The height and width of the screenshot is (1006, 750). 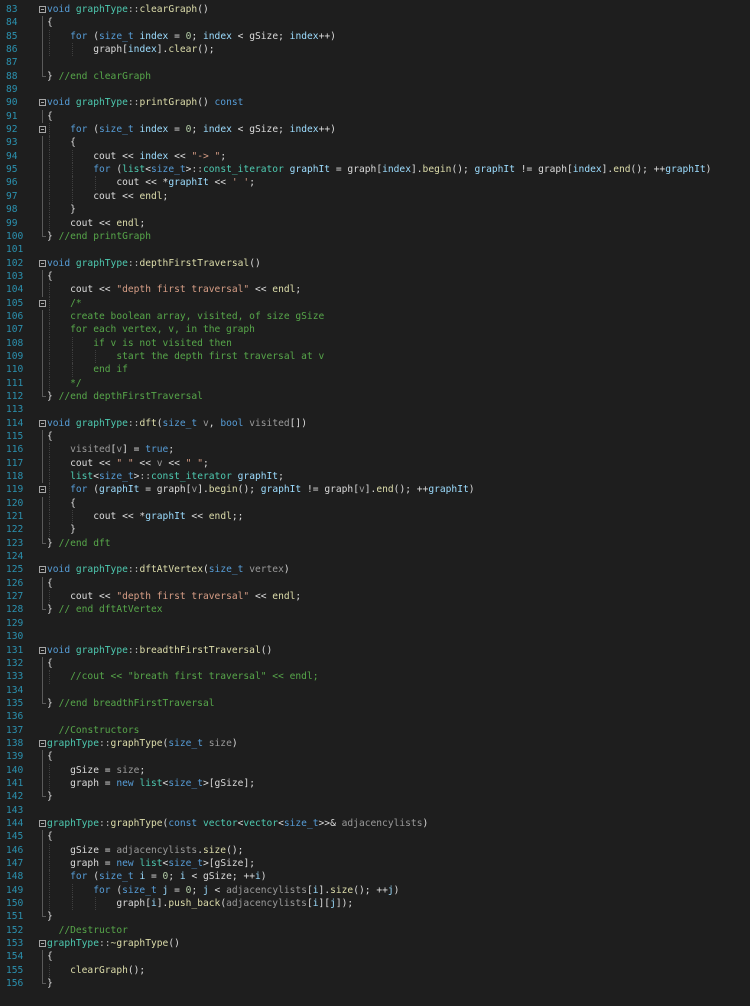 What do you see at coordinates (375, 143) in the screenshot?
I see `code-line: 93 {` at bounding box center [375, 143].